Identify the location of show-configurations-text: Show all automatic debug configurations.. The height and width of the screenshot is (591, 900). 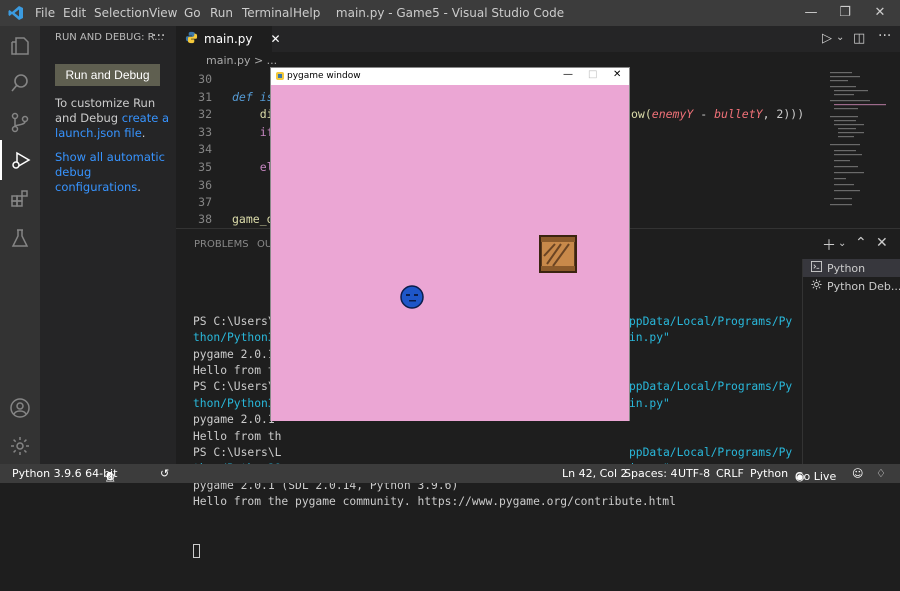
(110, 172).